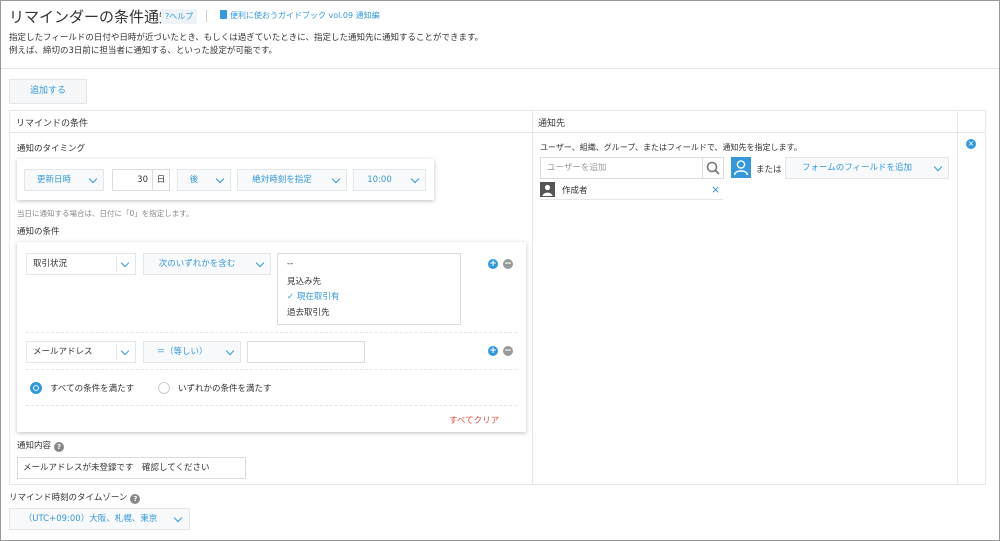 The image size is (1000, 541). What do you see at coordinates (90, 519) in the screenshot?
I see `timezone-value: （UTC+09:00）大阪、札幌、東京` at bounding box center [90, 519].